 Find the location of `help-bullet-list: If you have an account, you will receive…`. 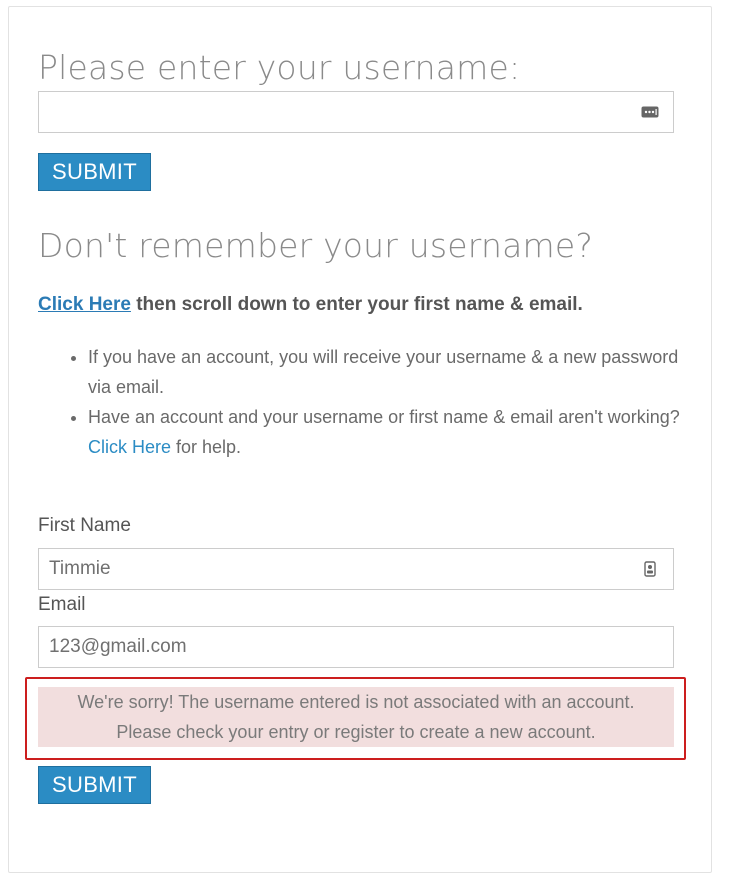

help-bullet-list: If you have an account, you will receive… is located at coordinates (379, 402).